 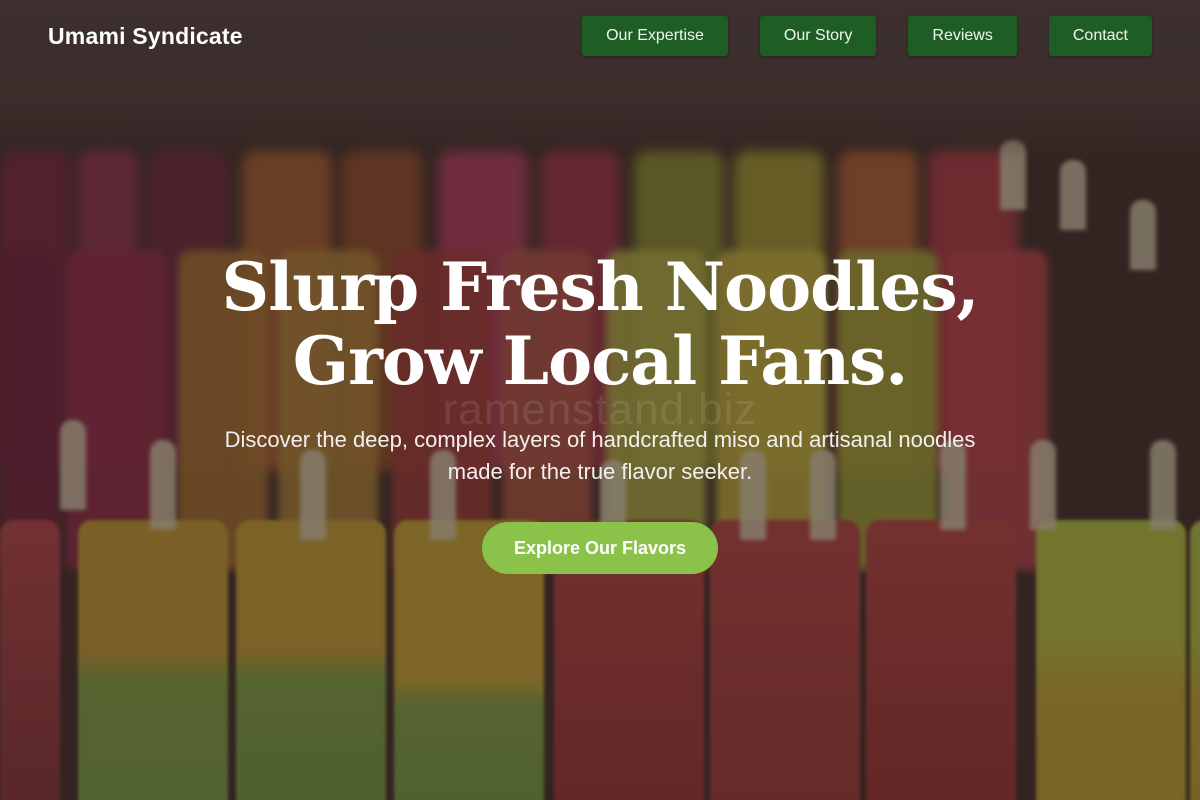 What do you see at coordinates (600, 361) in the screenshot?
I see `hero-headline-line-2: Grow Local Fans.` at bounding box center [600, 361].